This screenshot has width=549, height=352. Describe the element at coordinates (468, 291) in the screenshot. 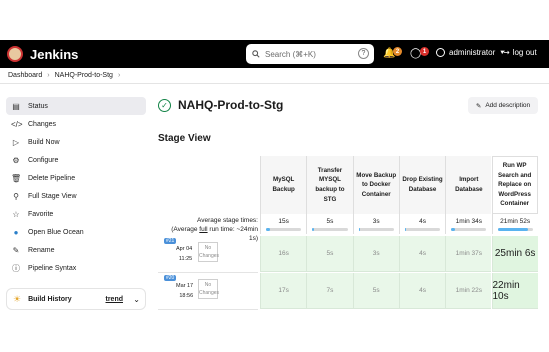

I see `stage-run-cell: 1min 22s` at that location.